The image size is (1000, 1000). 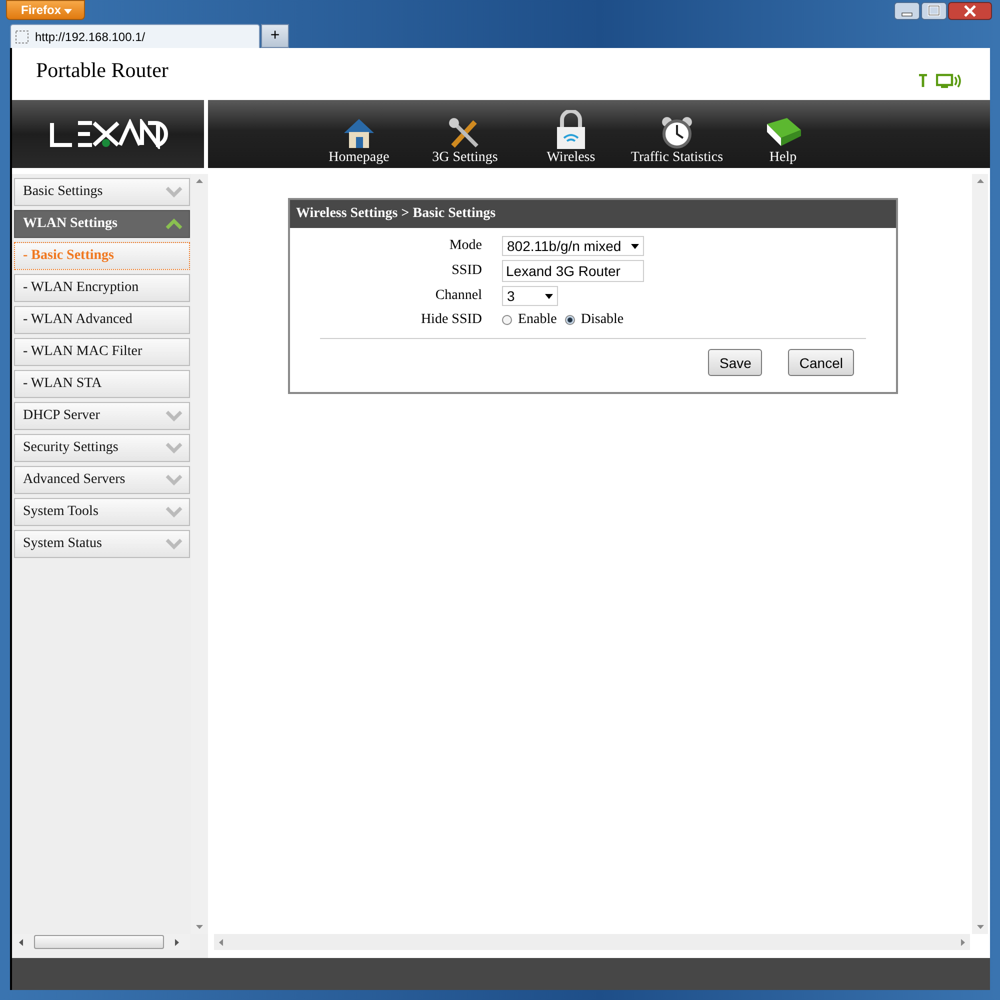 What do you see at coordinates (102, 448) in the screenshot?
I see `sidebar-item: Security Settings` at bounding box center [102, 448].